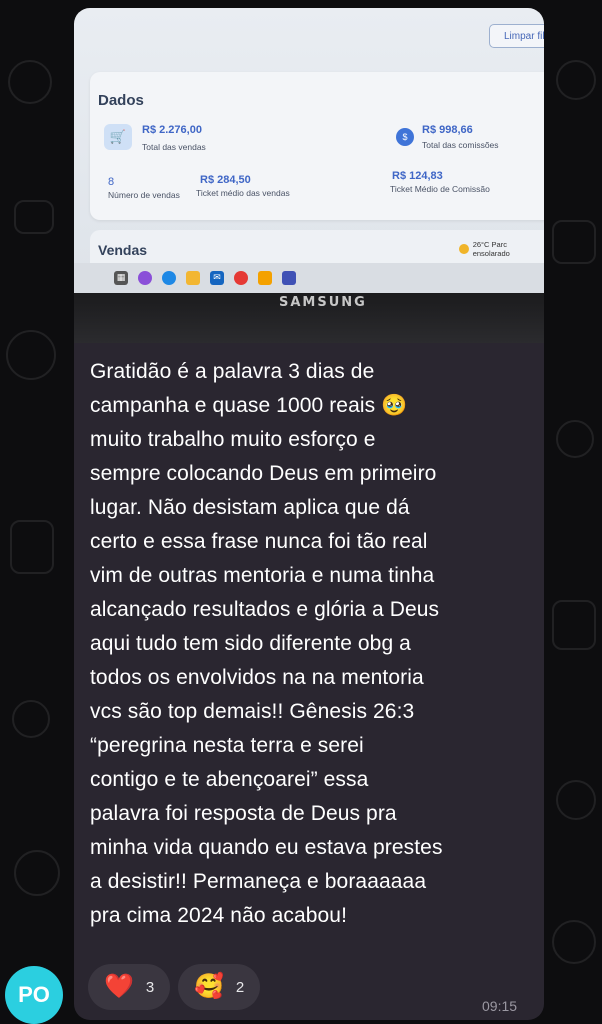  Describe the element at coordinates (240, 987) in the screenshot. I see `reaction-count: 2` at that location.